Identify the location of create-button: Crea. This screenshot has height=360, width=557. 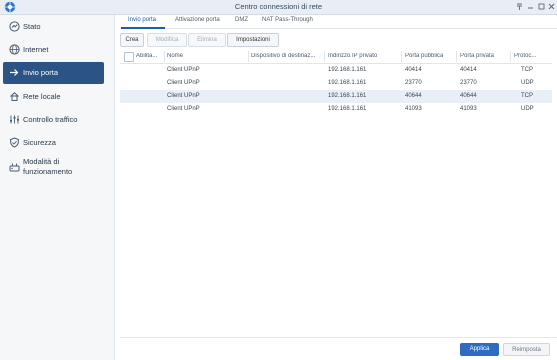
(132, 40).